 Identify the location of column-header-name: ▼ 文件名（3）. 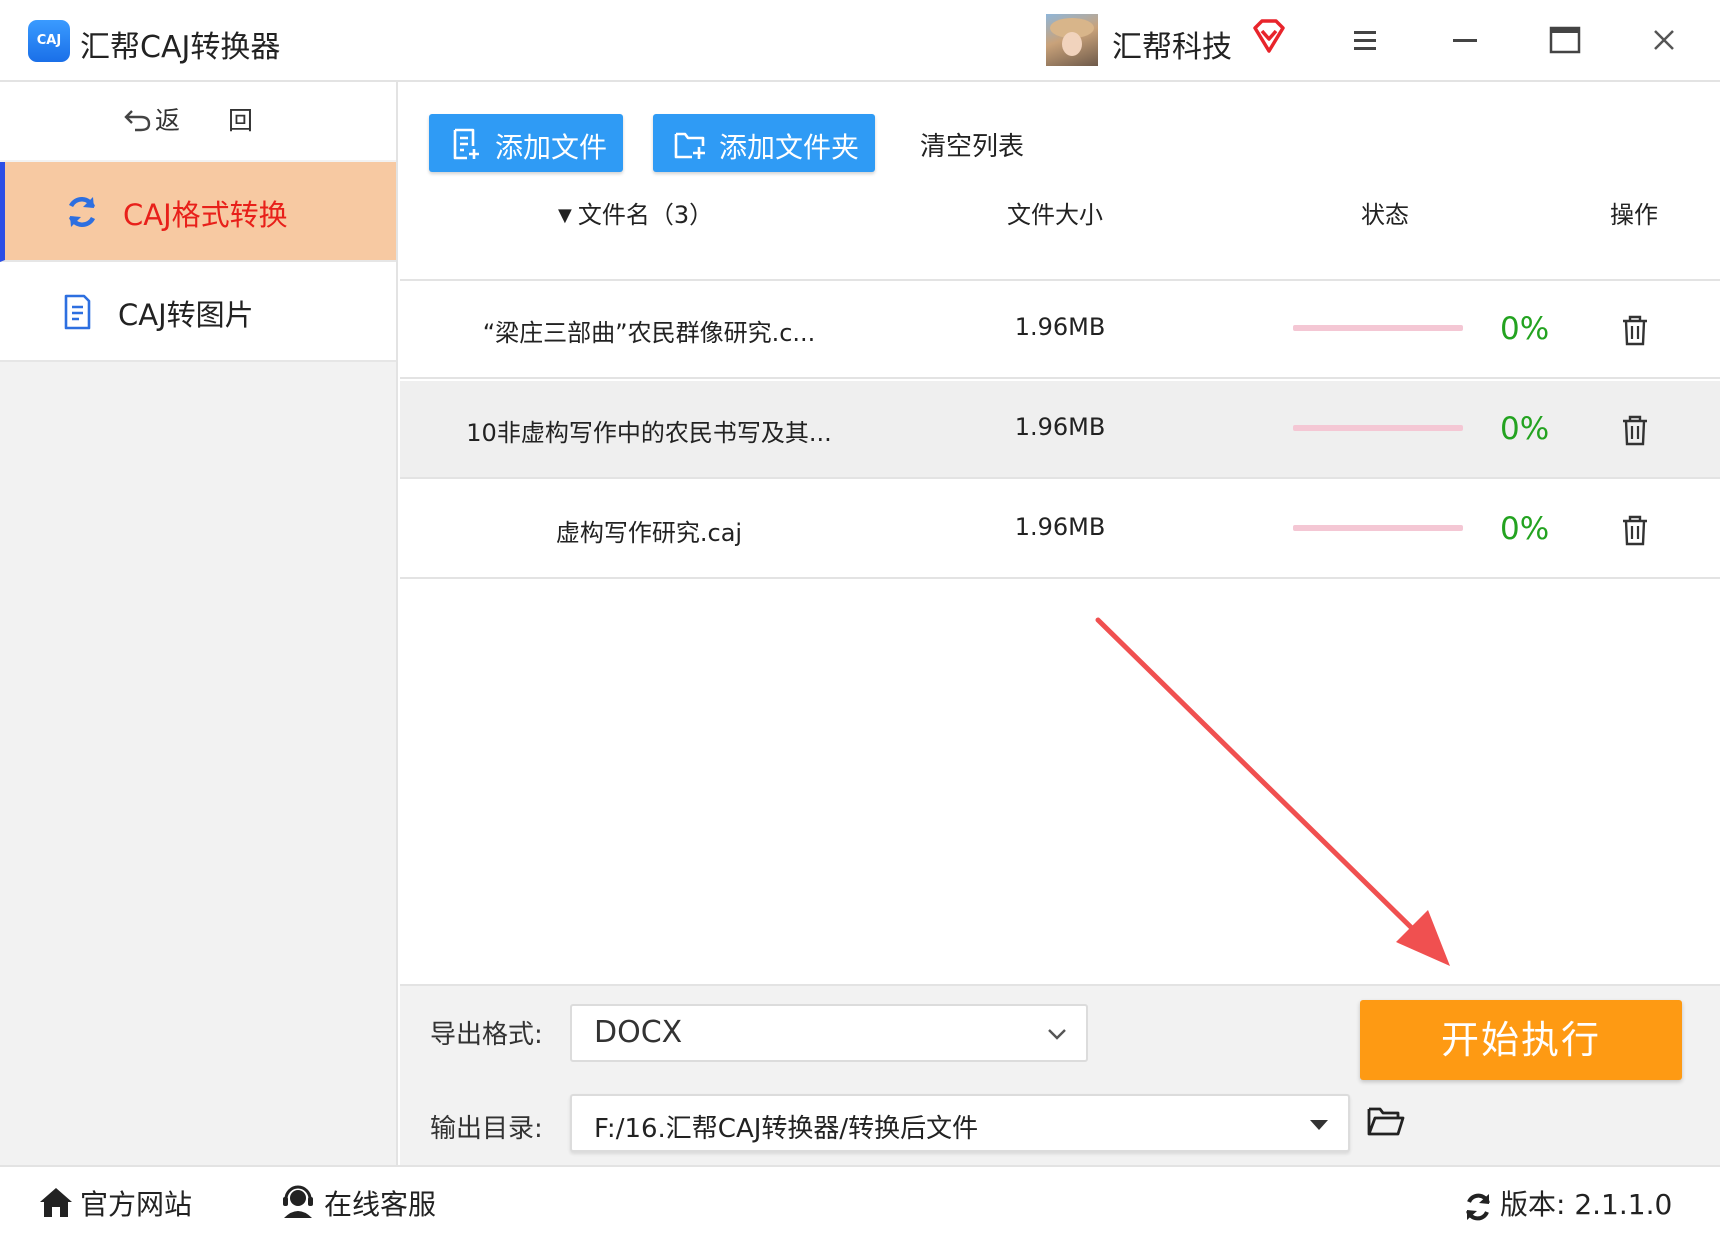
(635, 212).